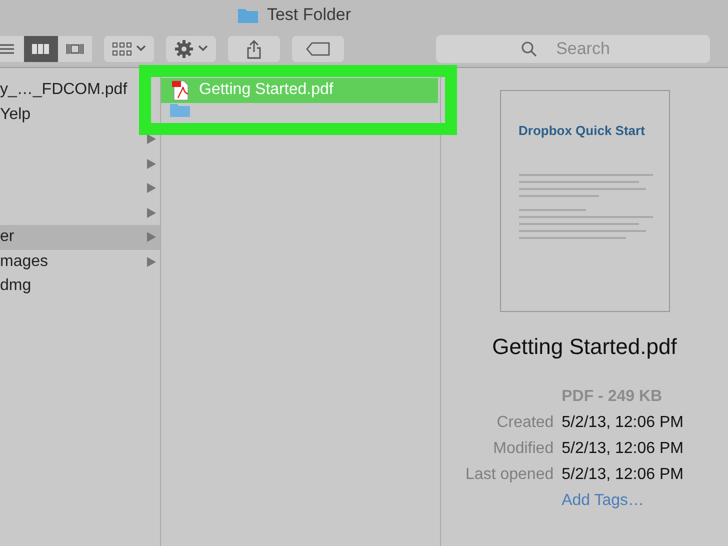 The width and height of the screenshot is (728, 546). Describe the element at coordinates (64, 90) in the screenshot. I see `item-name: y_…_FDCOM.pdf` at that location.